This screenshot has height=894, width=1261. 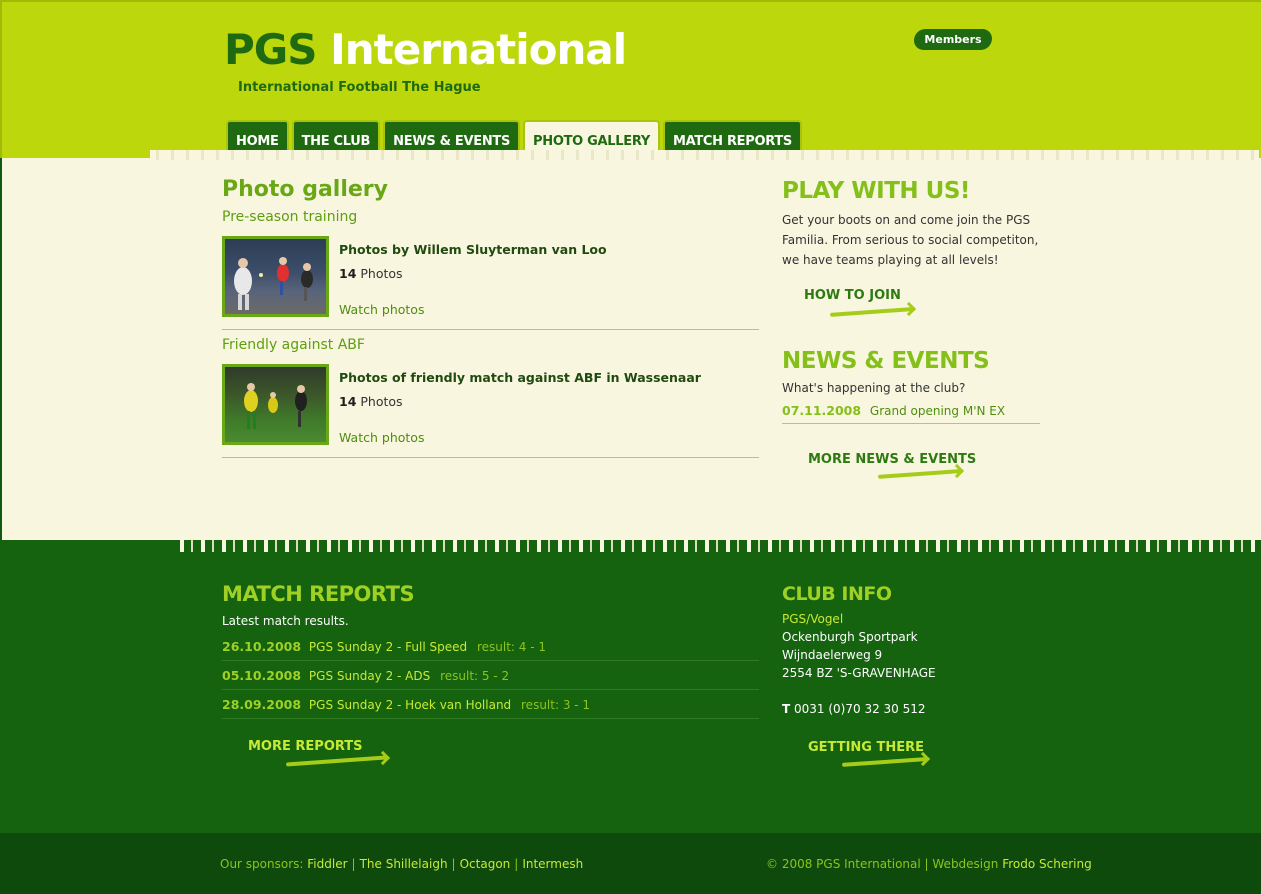 I want to click on sponsors-label: Our sponsors:, so click(x=262, y=864).